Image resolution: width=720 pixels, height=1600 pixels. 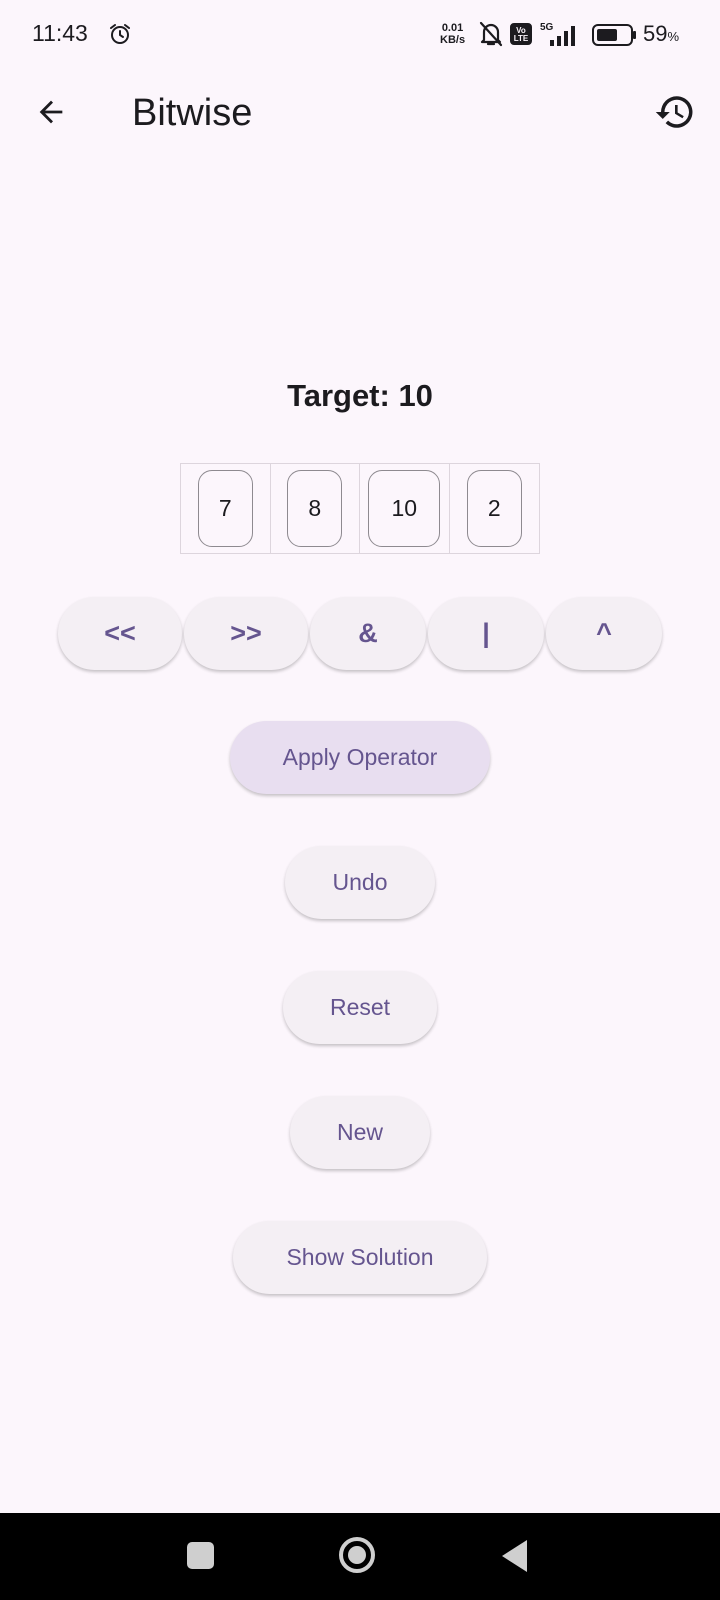 What do you see at coordinates (661, 33) in the screenshot?
I see `battery-percent: 59%` at bounding box center [661, 33].